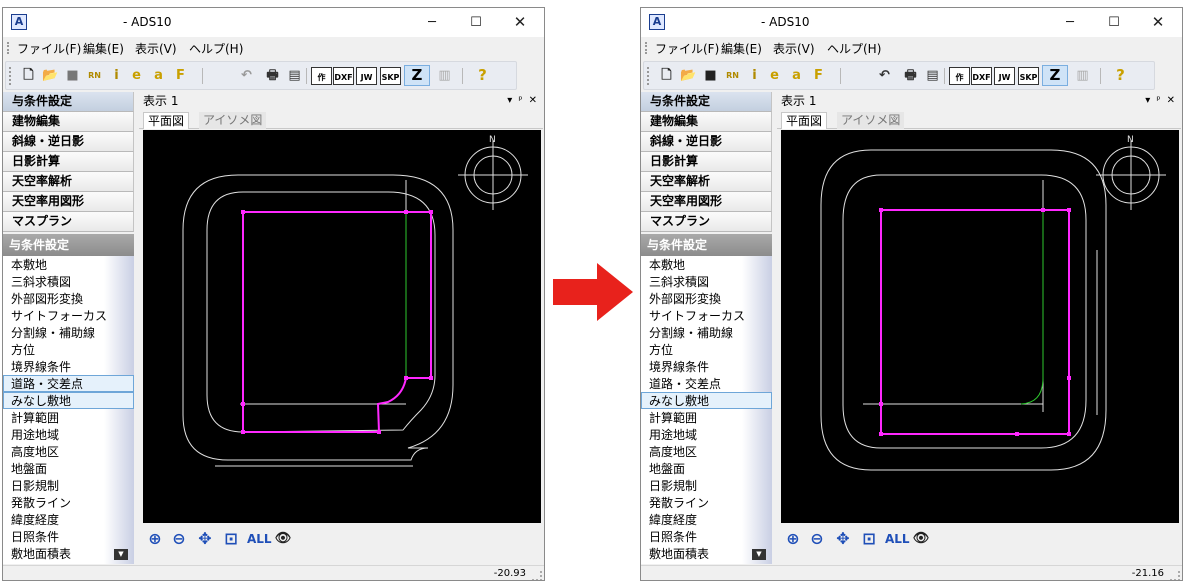 This screenshot has height=587, width=1184. What do you see at coordinates (321, 76) in the screenshot?
I see `export-button-0: 作` at bounding box center [321, 76].